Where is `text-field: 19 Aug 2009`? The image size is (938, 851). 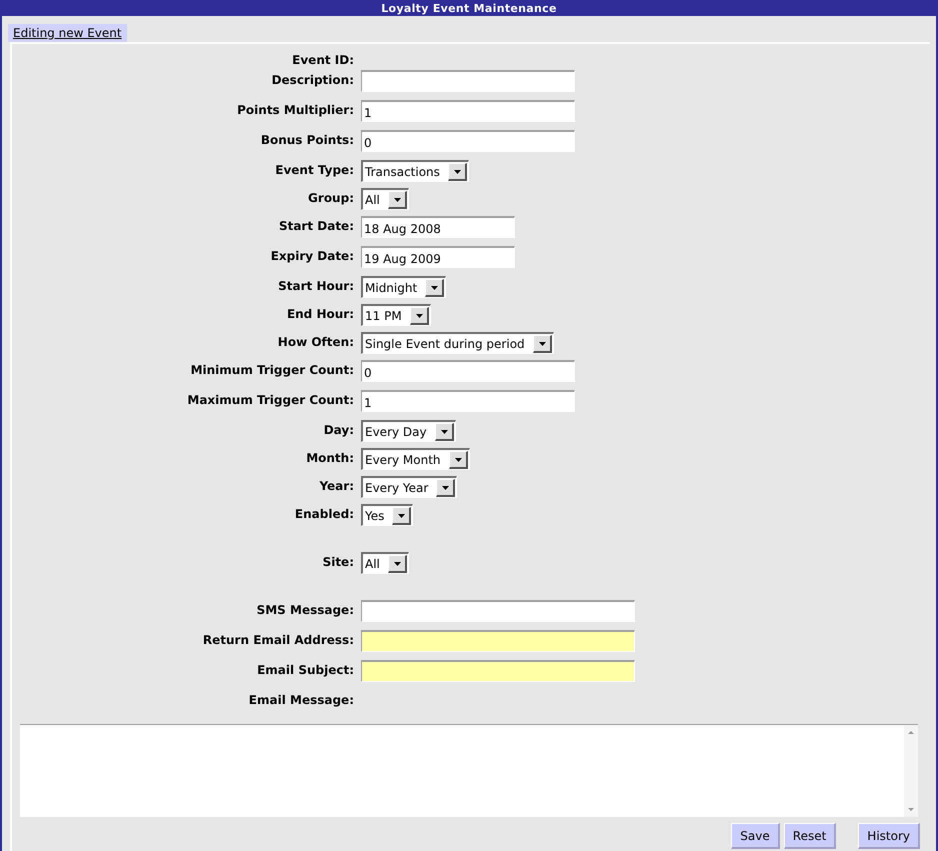
text-field: 19 Aug 2009 is located at coordinates (438, 257).